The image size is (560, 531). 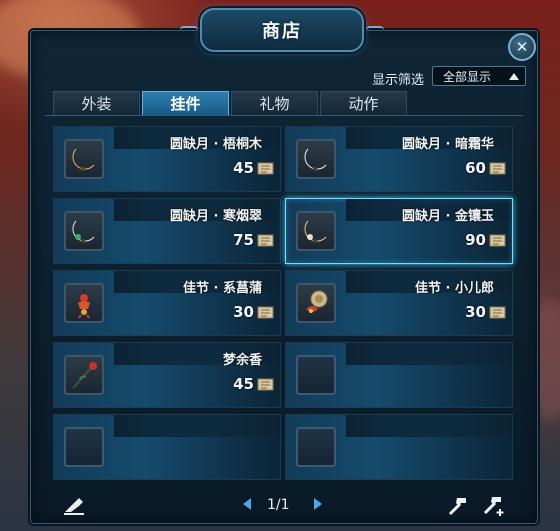 I want to click on item-name: 佳节 · 小儿郎, so click(x=454, y=288).